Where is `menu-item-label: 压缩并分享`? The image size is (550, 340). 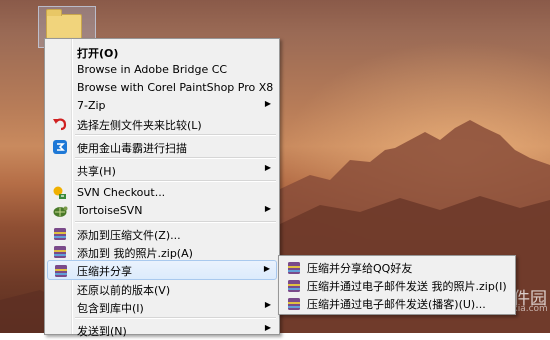
menu-item-label: 压缩并分享 is located at coordinates (104, 271).